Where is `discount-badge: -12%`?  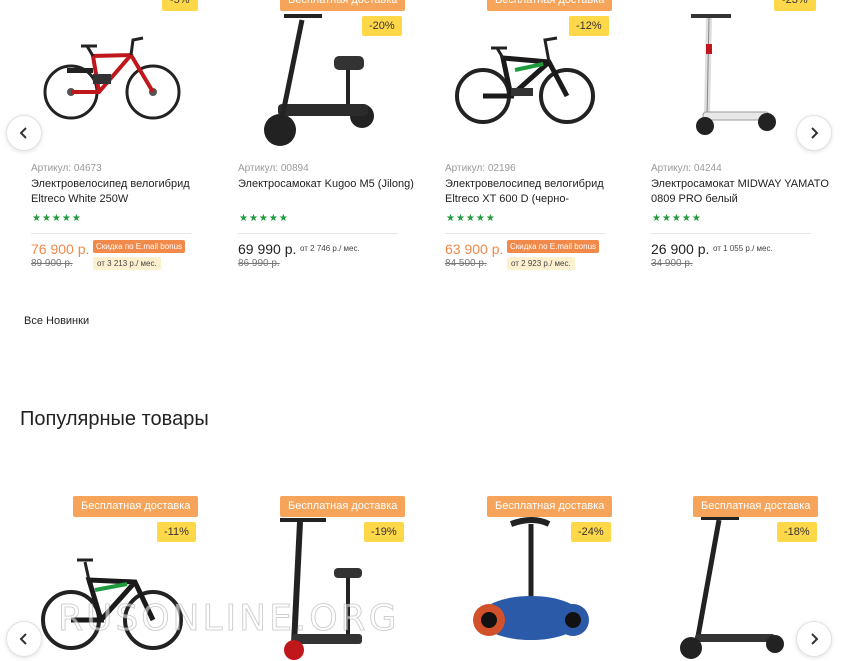
discount-badge: -12% is located at coordinates (589, 26).